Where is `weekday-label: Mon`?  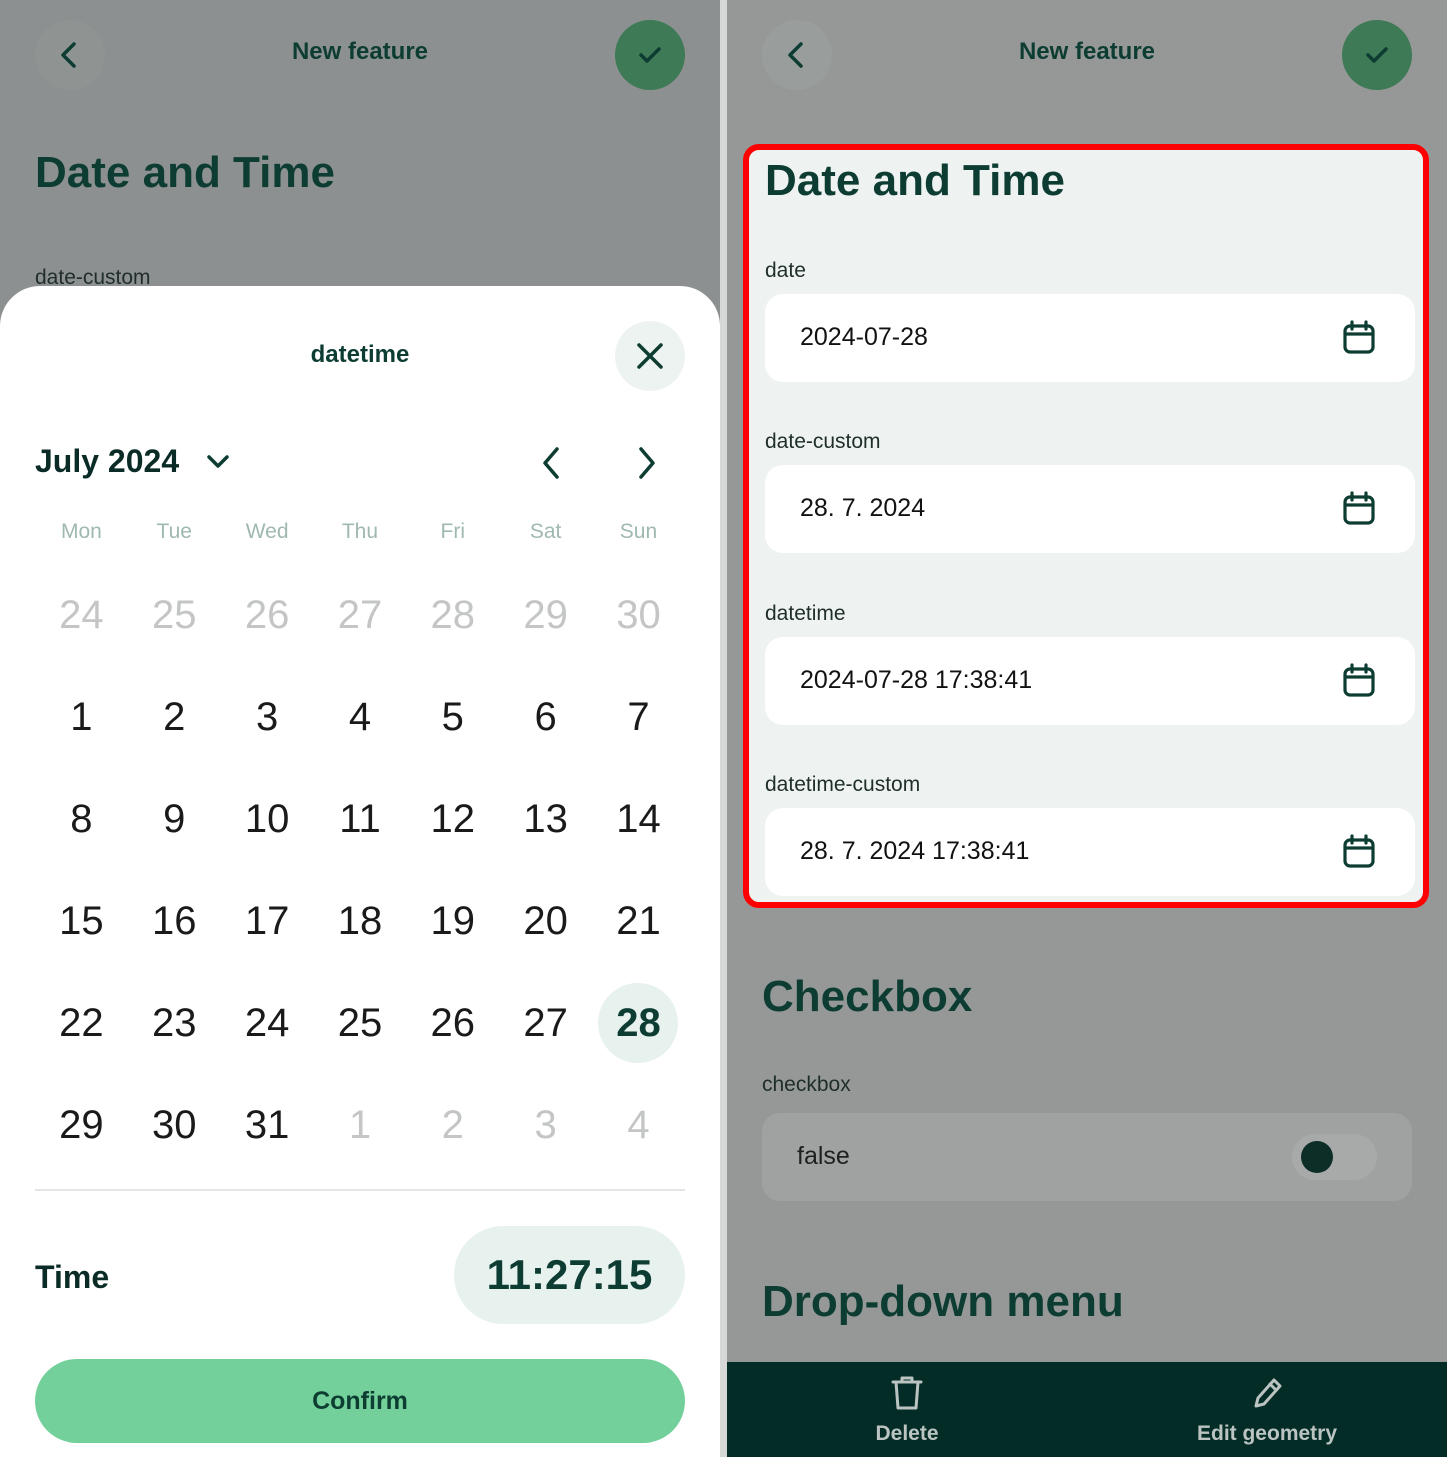 weekday-label: Mon is located at coordinates (81, 531).